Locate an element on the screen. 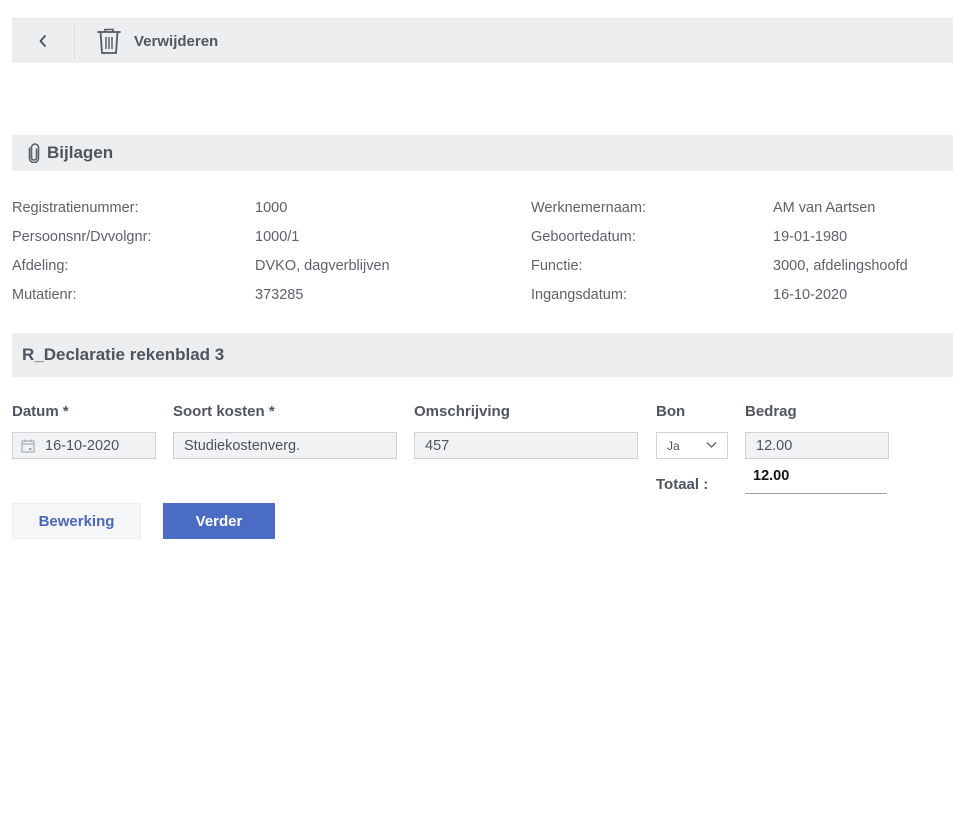 Image resolution: width=953 pixels, height=819 pixels. birth-date-value: 19-01-1980 is located at coordinates (810, 237).